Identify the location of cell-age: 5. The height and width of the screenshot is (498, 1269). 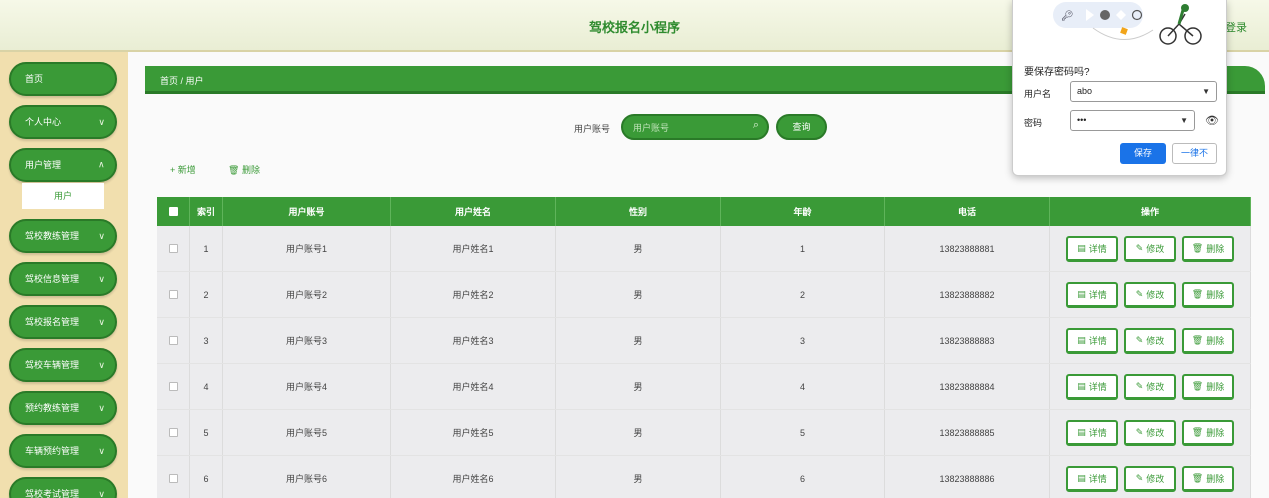
(803, 432).